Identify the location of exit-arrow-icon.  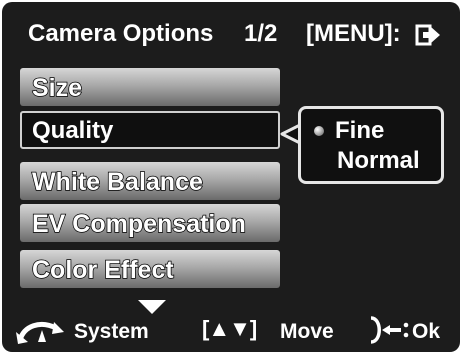
(428, 35).